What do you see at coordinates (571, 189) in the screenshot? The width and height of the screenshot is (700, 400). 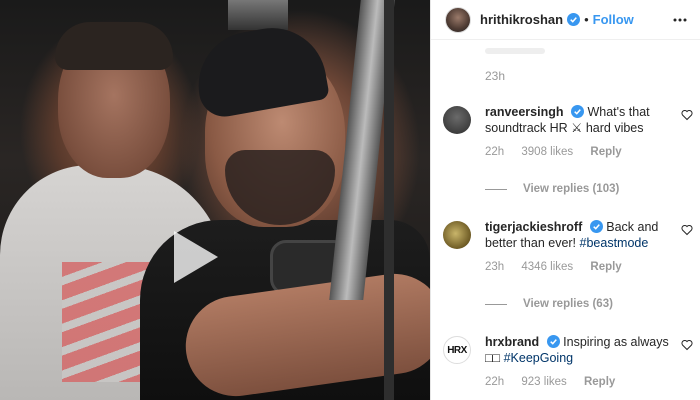 I see `view-replies-label: View replies (103)` at bounding box center [571, 189].